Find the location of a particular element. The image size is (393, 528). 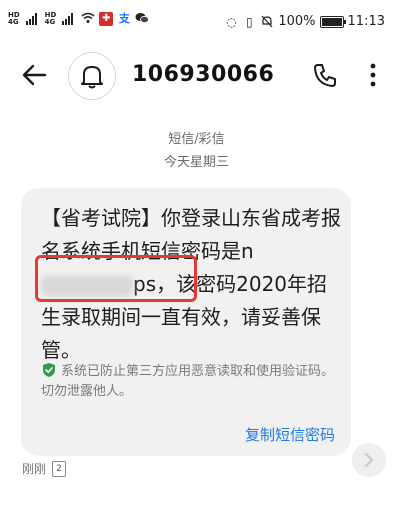

alipay-icon: 支 is located at coordinates (124, 18).